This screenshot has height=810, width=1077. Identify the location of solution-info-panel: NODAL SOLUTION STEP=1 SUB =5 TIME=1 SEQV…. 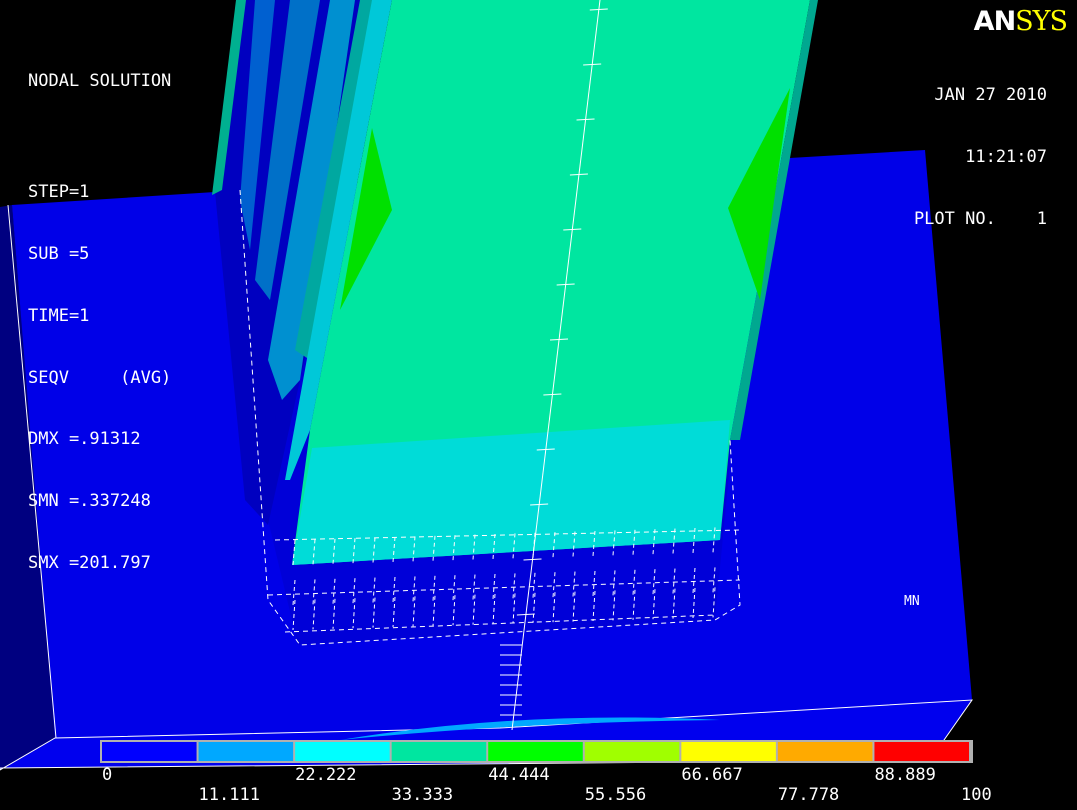
(99, 312).